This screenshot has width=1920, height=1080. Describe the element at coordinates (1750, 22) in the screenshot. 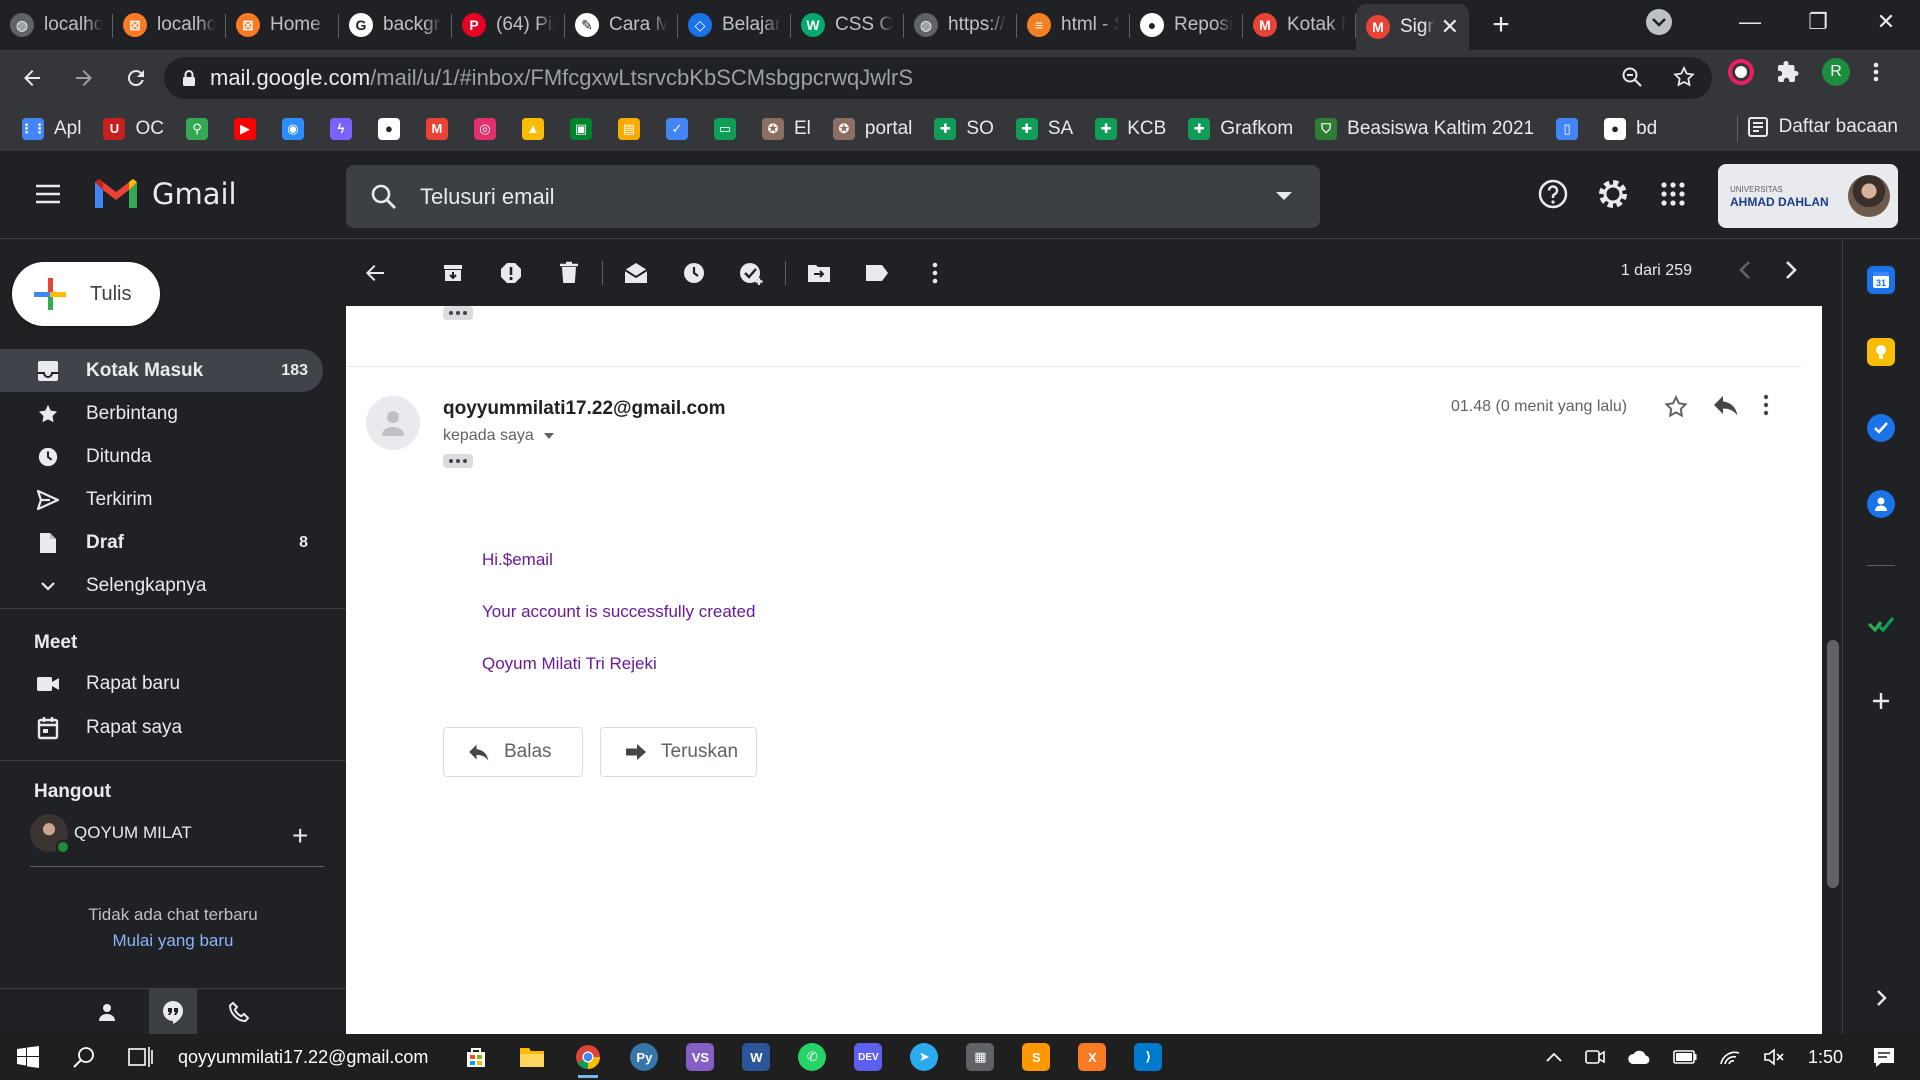

I see `minimize-icon: —` at that location.